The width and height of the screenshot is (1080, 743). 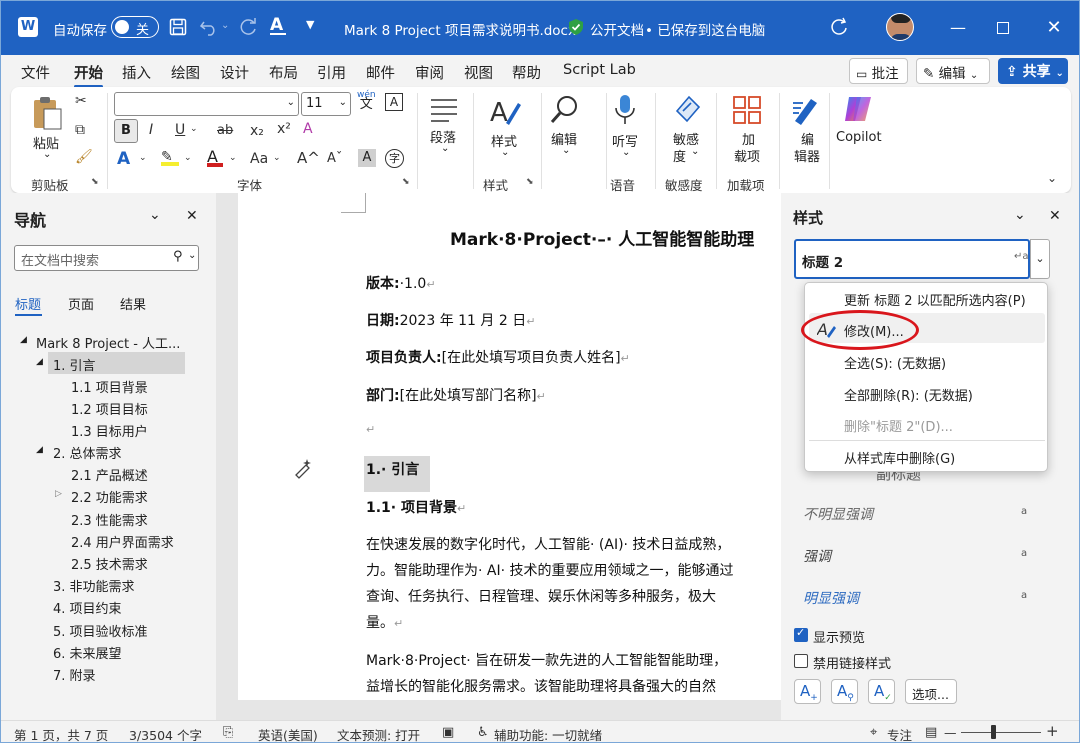 What do you see at coordinates (429, 72) in the screenshot?
I see `tab-review: 审阅` at bounding box center [429, 72].